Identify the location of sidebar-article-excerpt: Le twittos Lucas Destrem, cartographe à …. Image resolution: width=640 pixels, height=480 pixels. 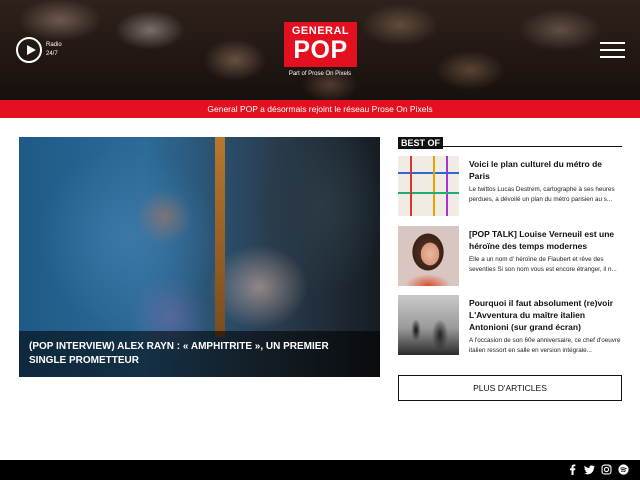
(542, 194).